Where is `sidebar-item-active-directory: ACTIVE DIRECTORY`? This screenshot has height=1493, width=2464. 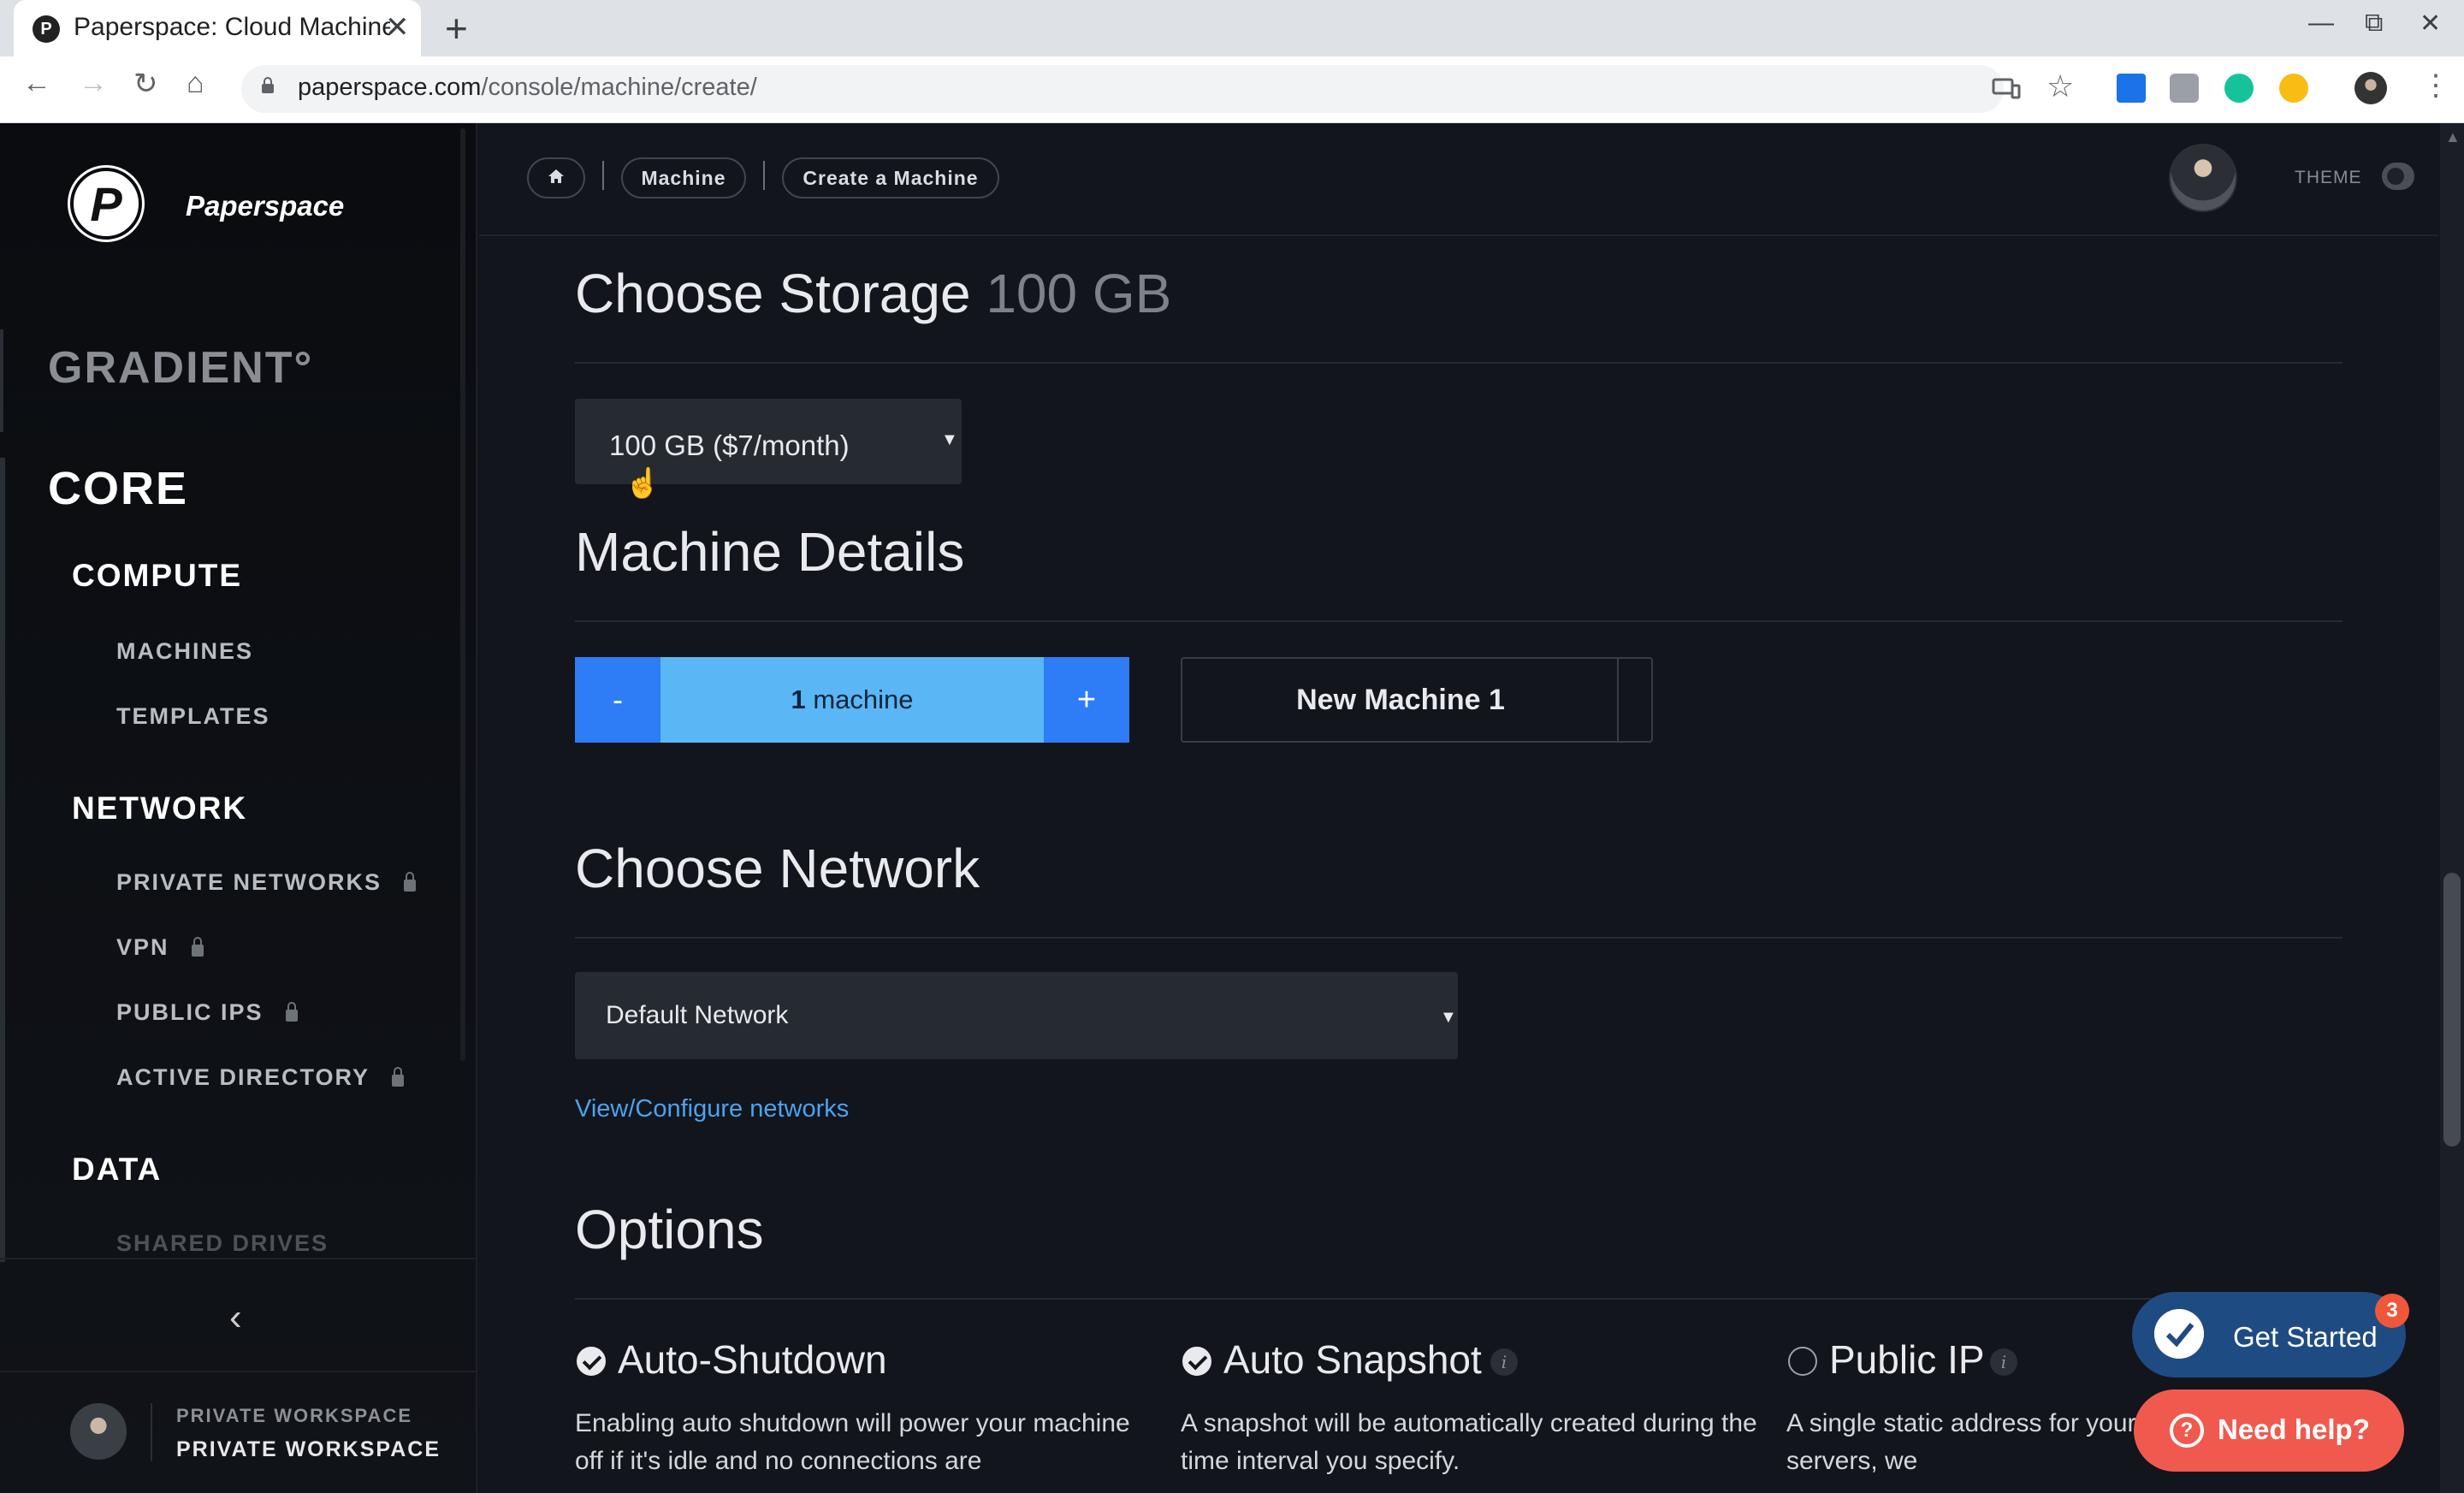 sidebar-item-active-directory: ACTIVE DIRECTORY is located at coordinates (260, 1077).